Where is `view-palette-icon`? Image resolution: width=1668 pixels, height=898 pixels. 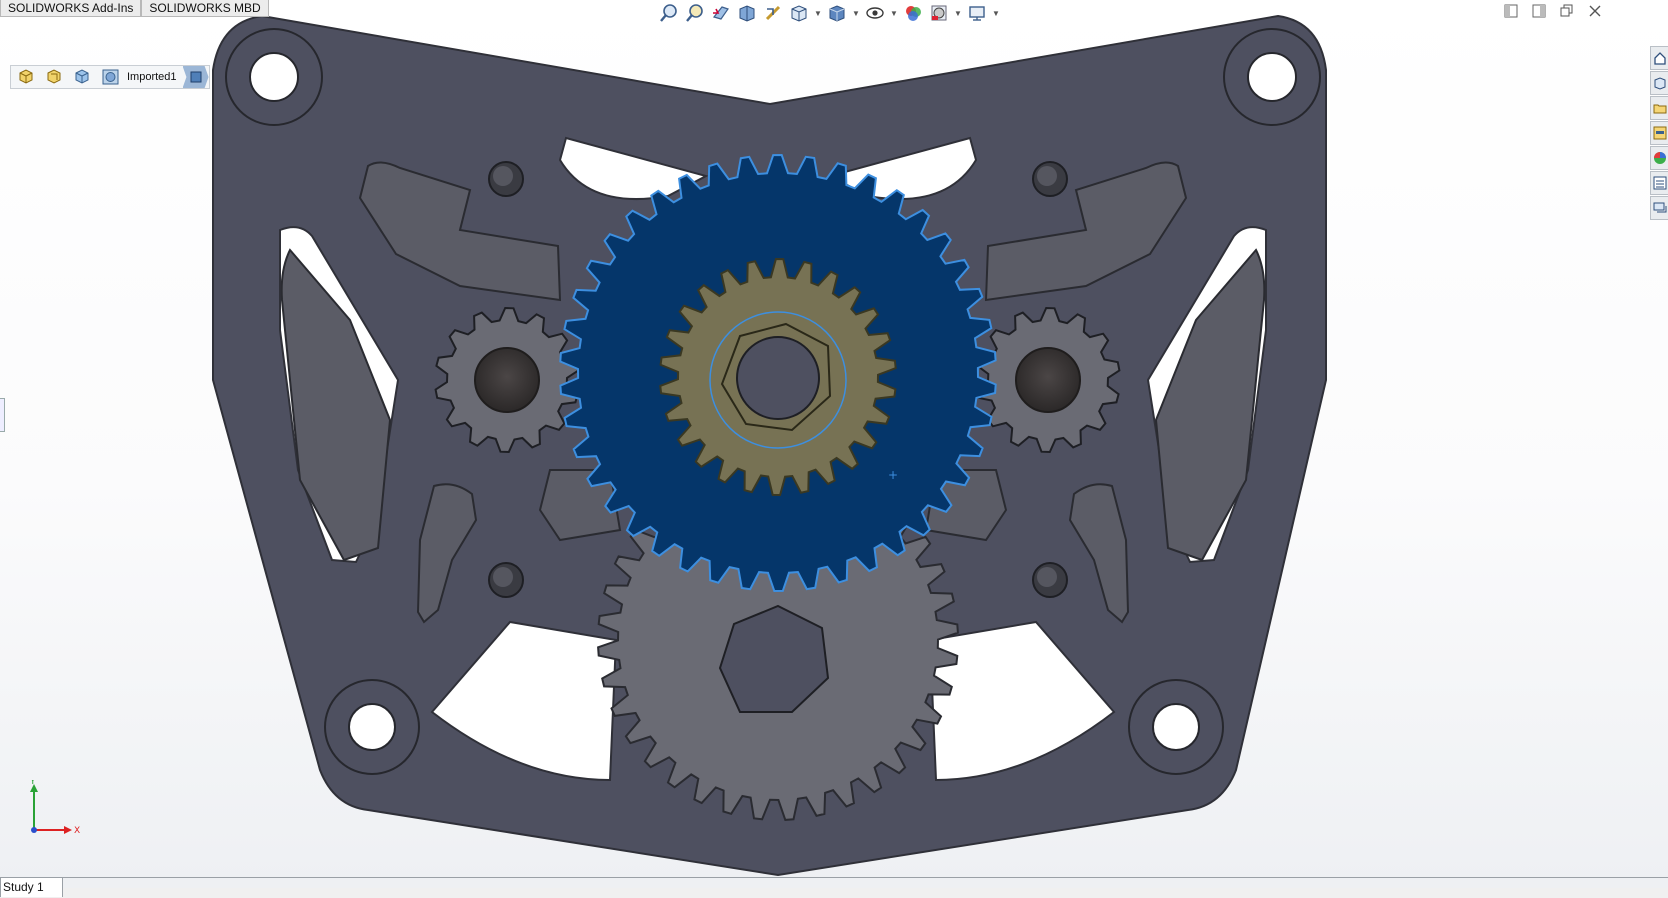 view-palette-icon is located at coordinates (1659, 133).